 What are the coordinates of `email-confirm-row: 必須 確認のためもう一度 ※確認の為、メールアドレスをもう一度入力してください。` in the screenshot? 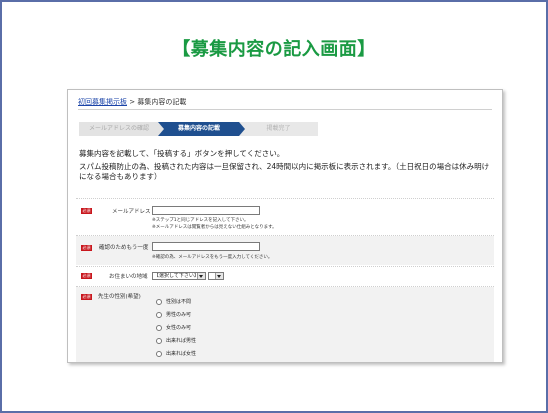 It's located at (285, 250).